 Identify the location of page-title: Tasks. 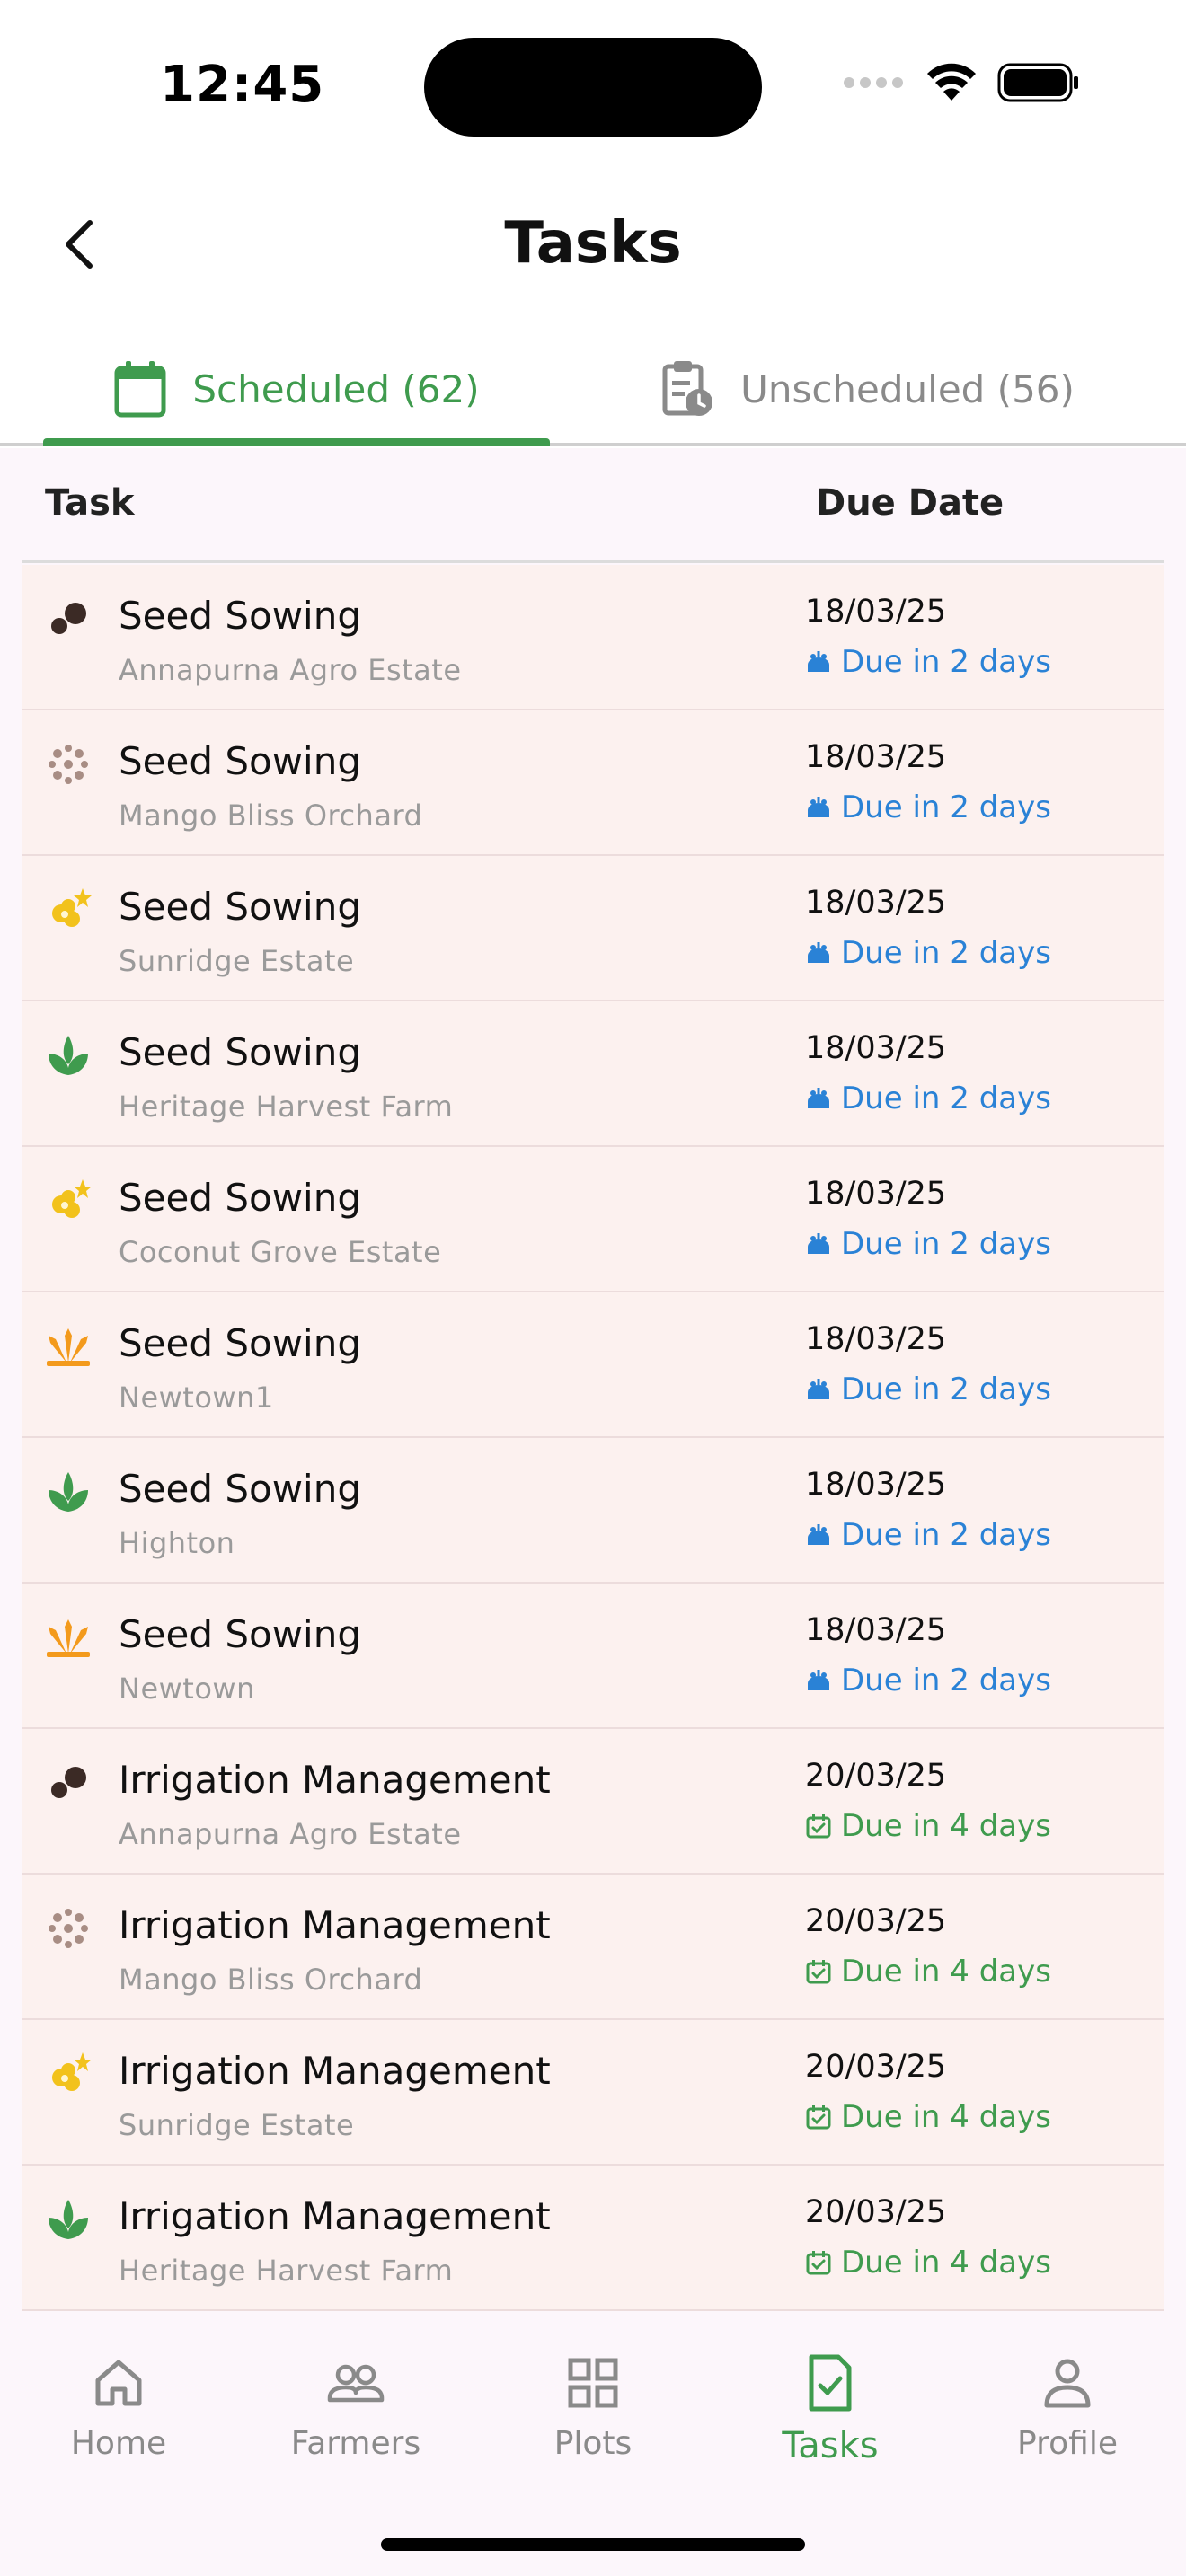
(593, 243).